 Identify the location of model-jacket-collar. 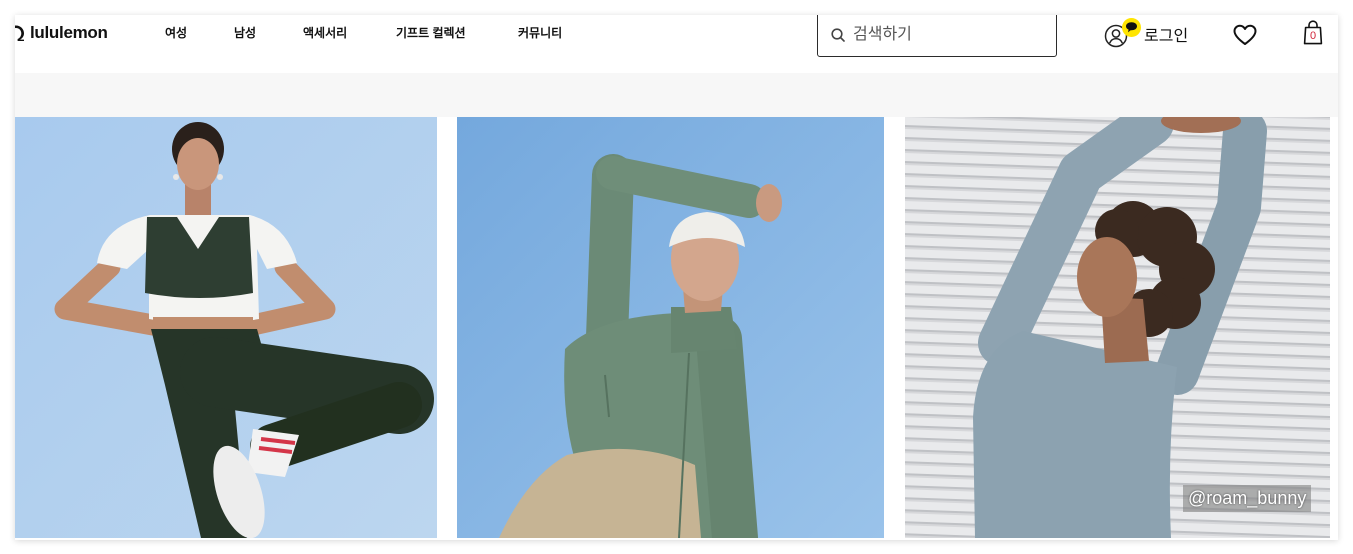
(704, 330).